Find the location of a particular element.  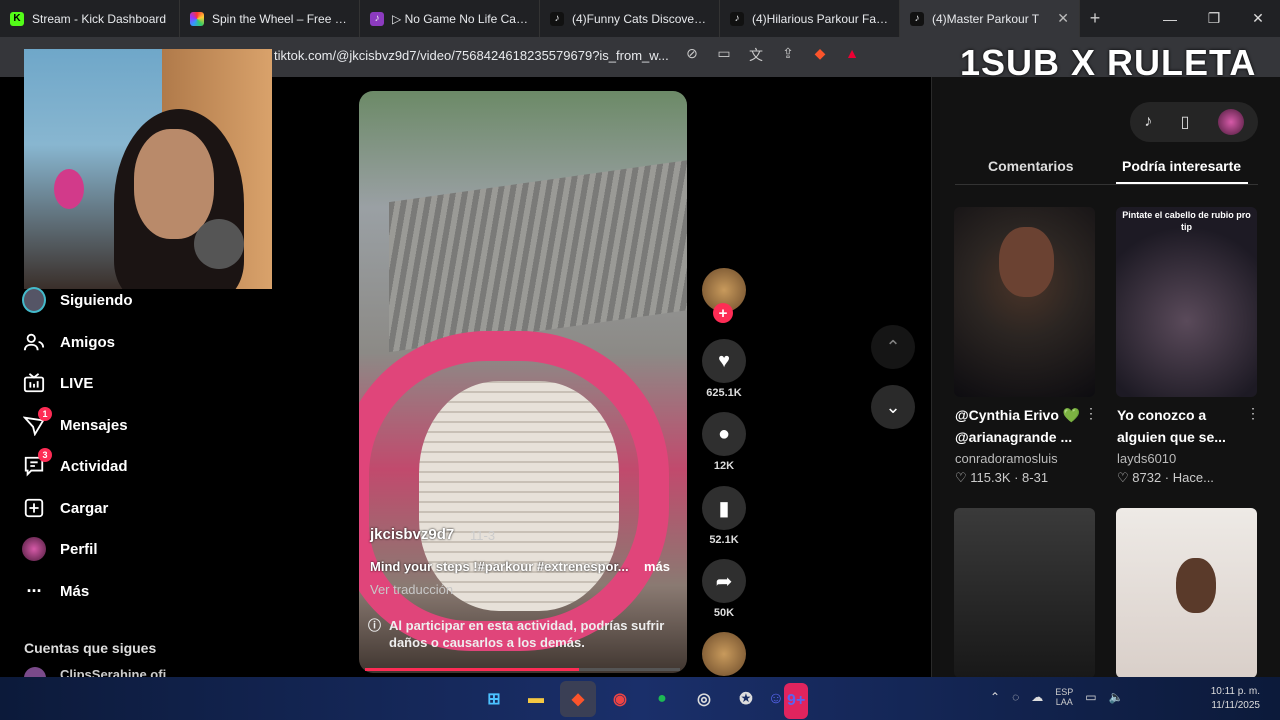

upload-icon is located at coordinates (34, 508).